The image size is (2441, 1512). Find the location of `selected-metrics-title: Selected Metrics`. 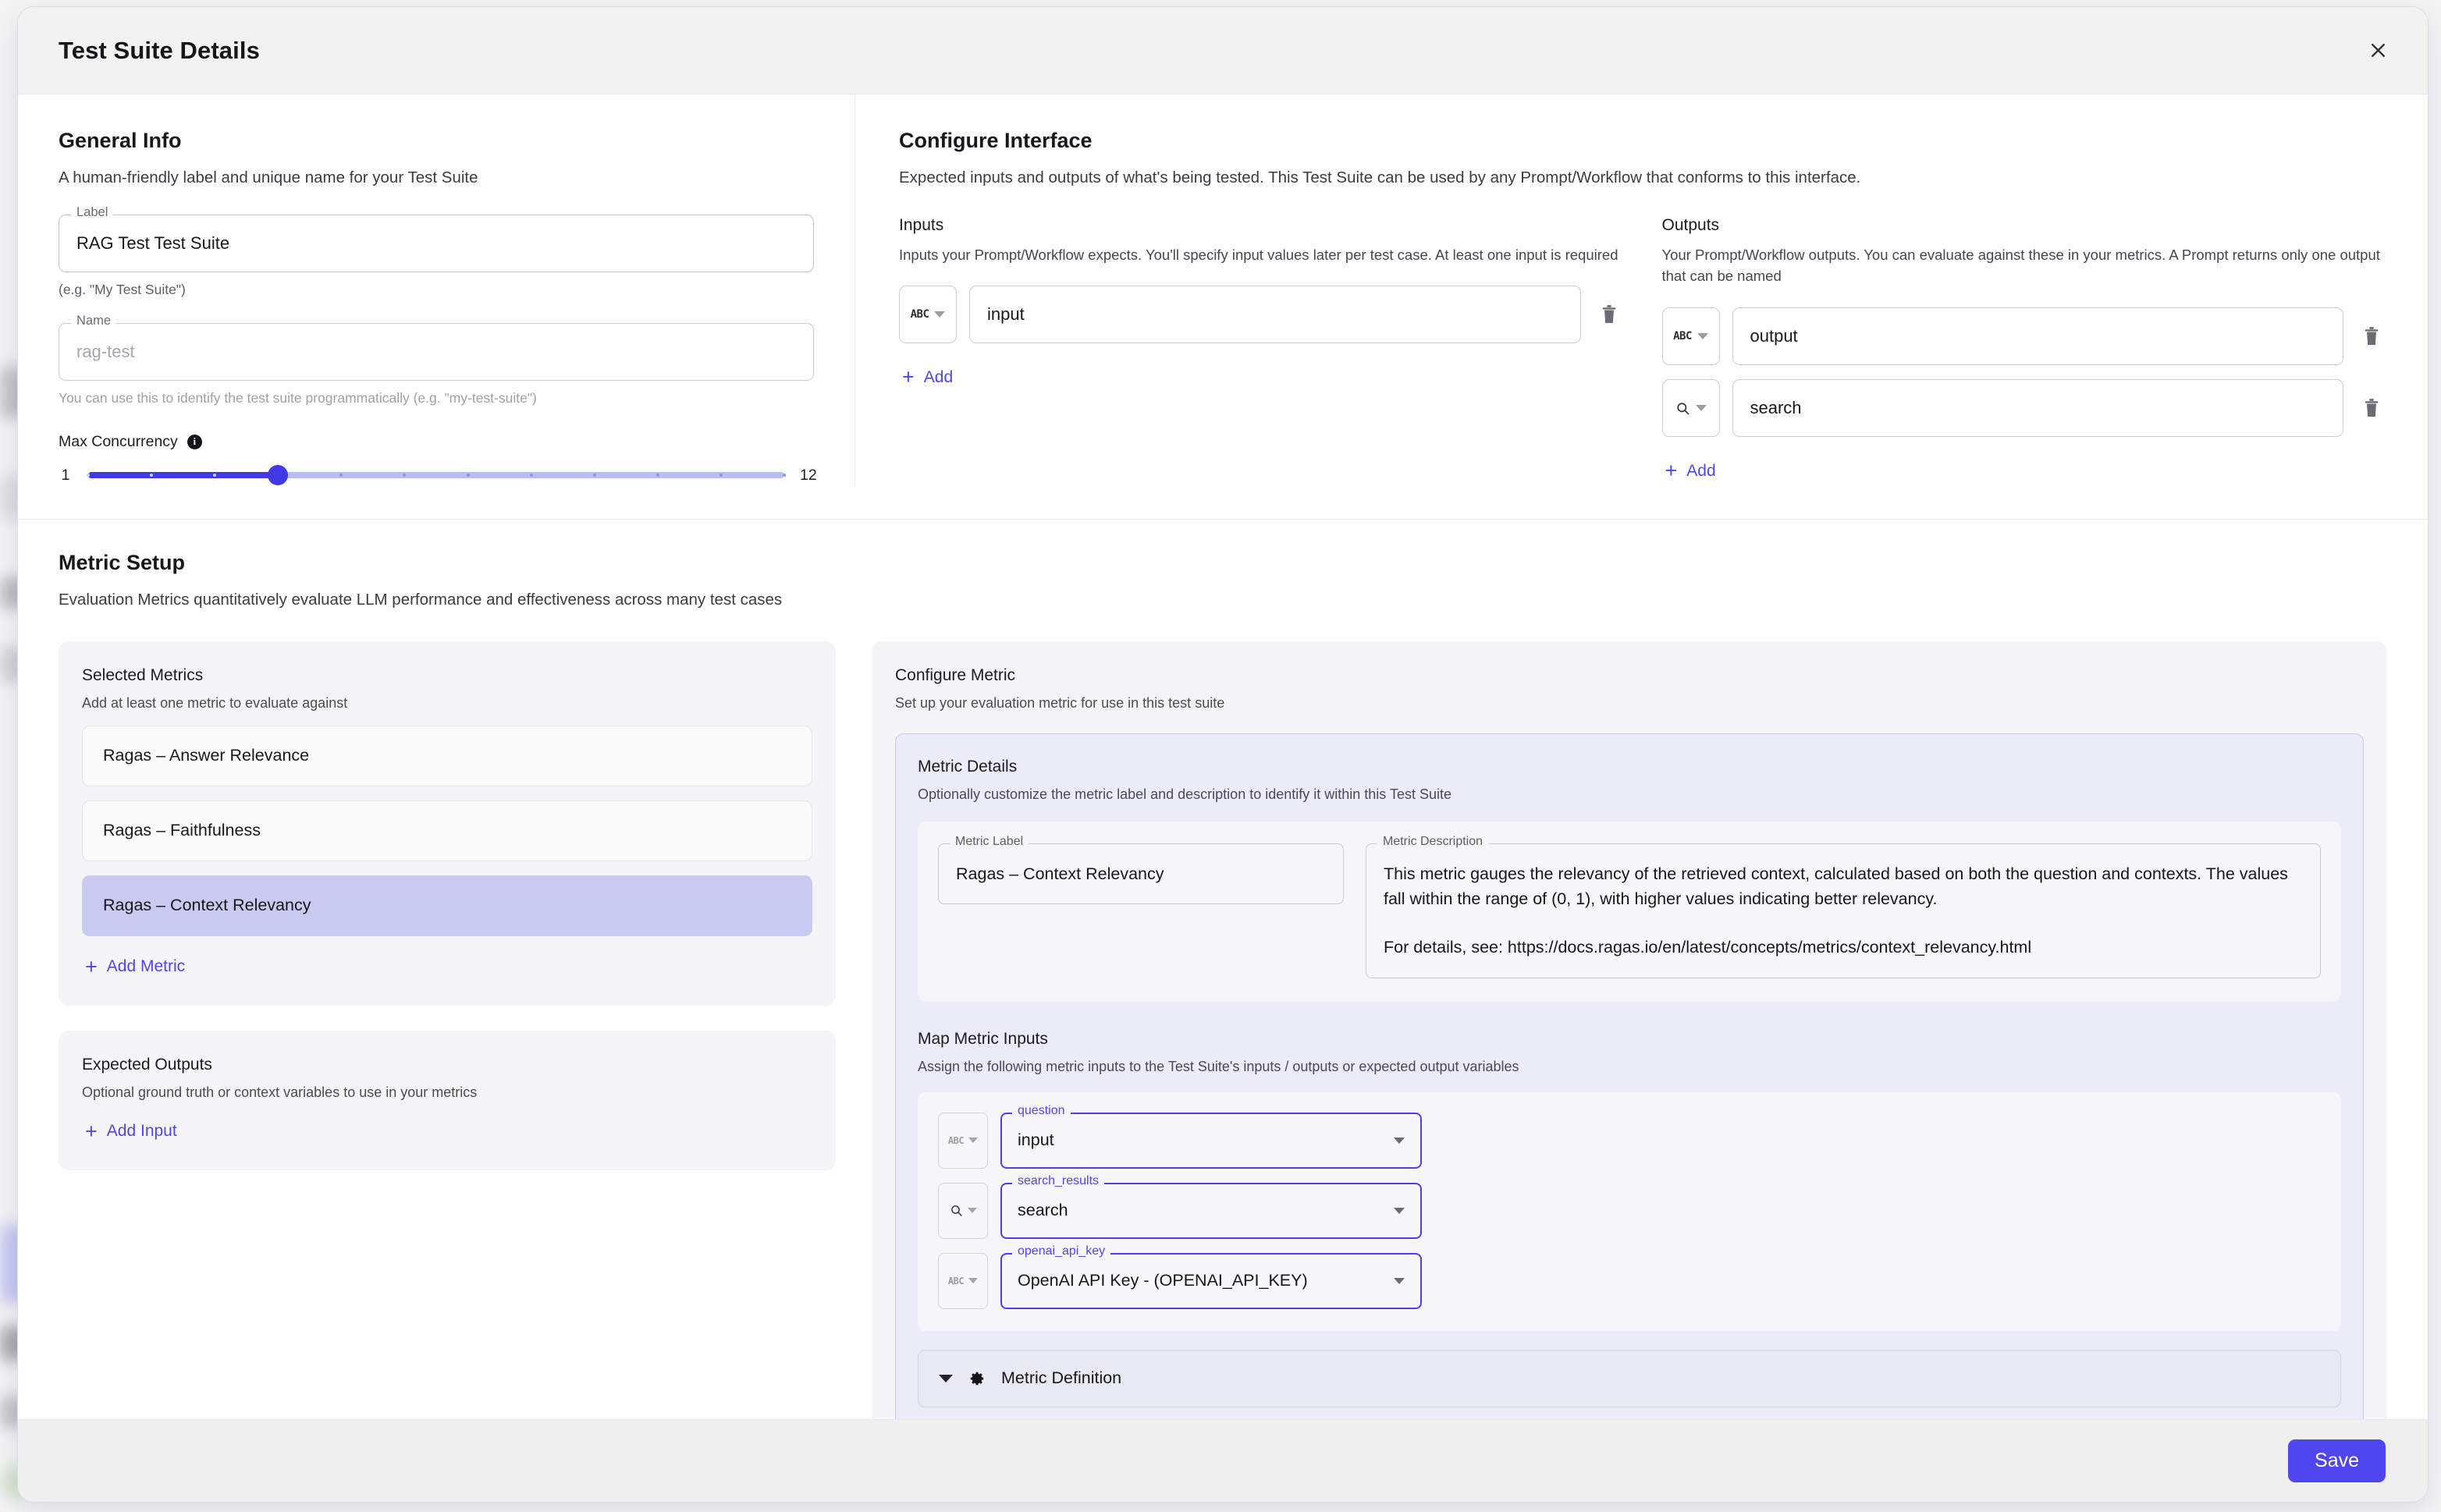

selected-metrics-title: Selected Metrics is located at coordinates (143, 674).